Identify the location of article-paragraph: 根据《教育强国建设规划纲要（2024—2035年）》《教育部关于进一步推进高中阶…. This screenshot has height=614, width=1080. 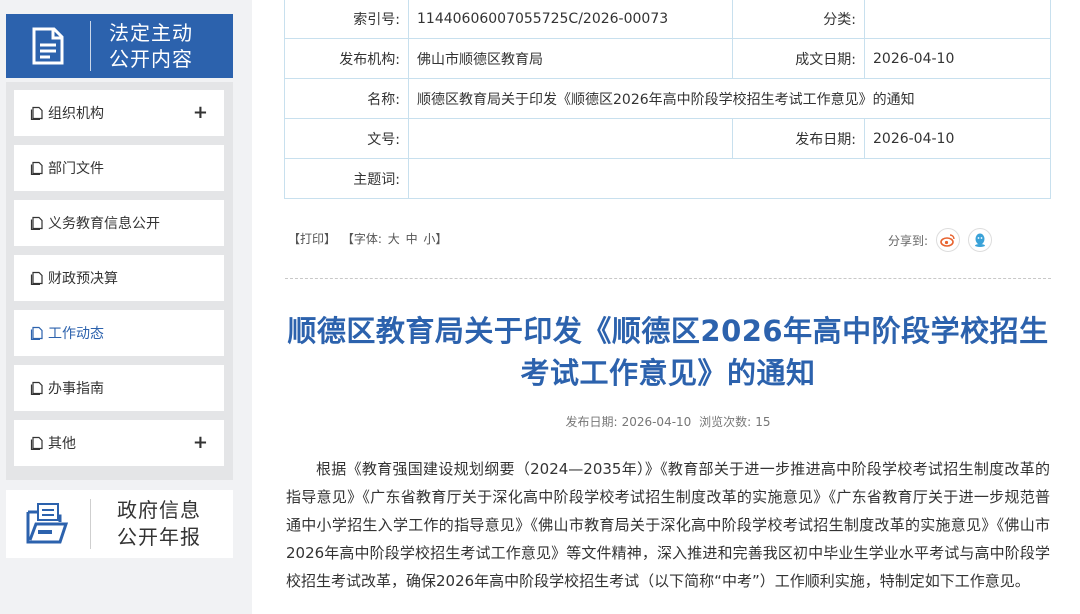
(668, 525).